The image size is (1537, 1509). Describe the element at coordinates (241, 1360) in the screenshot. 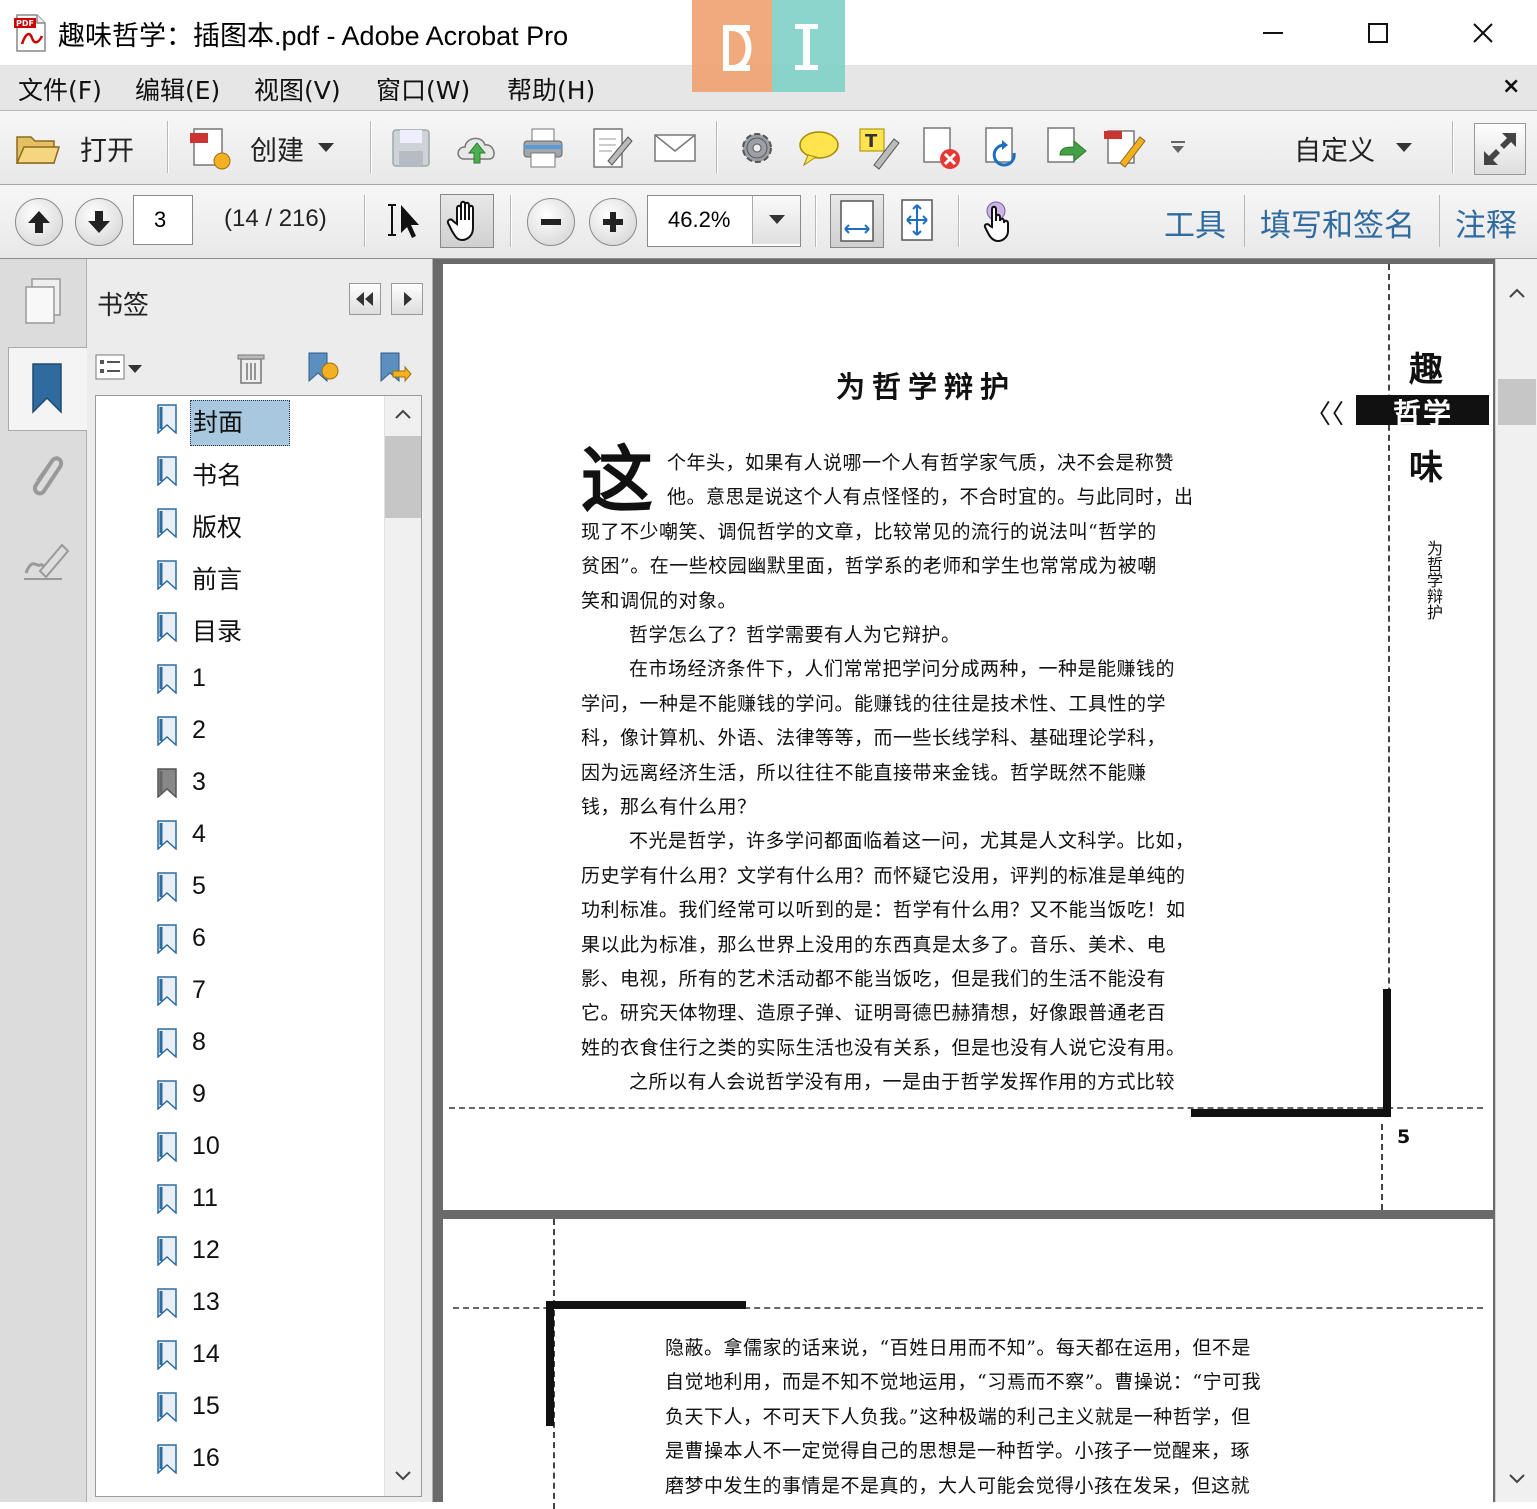

I see `bookmark-item: 14` at that location.